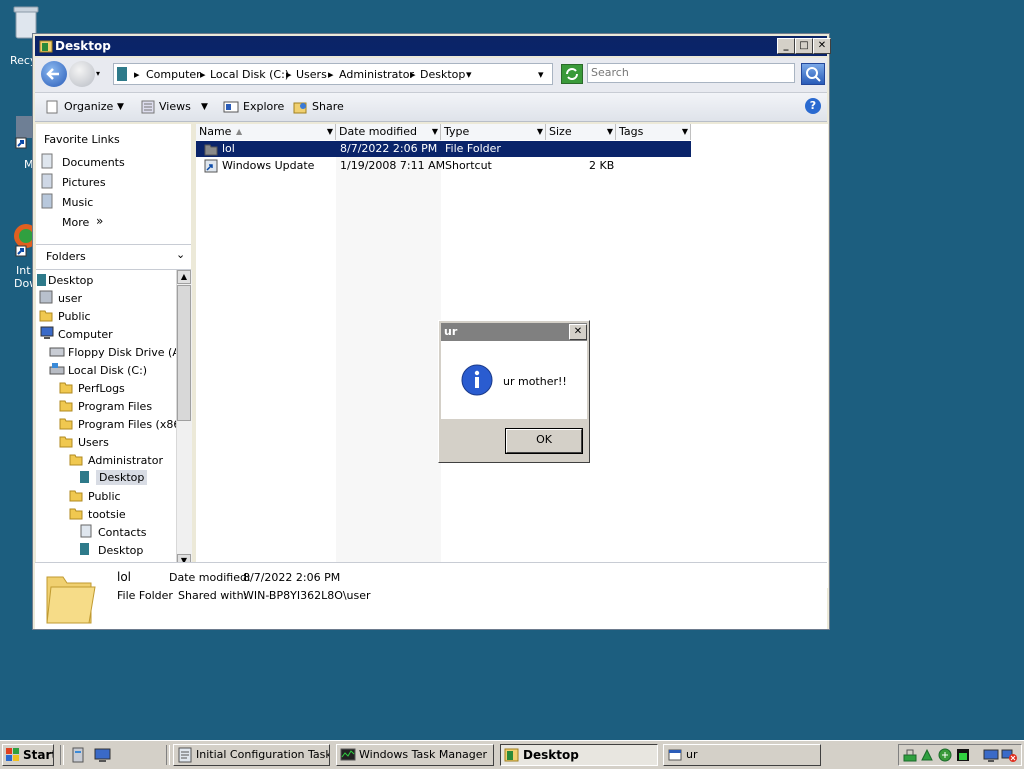  What do you see at coordinates (804, 46) in the screenshot?
I see `maximize-button: □` at bounding box center [804, 46].